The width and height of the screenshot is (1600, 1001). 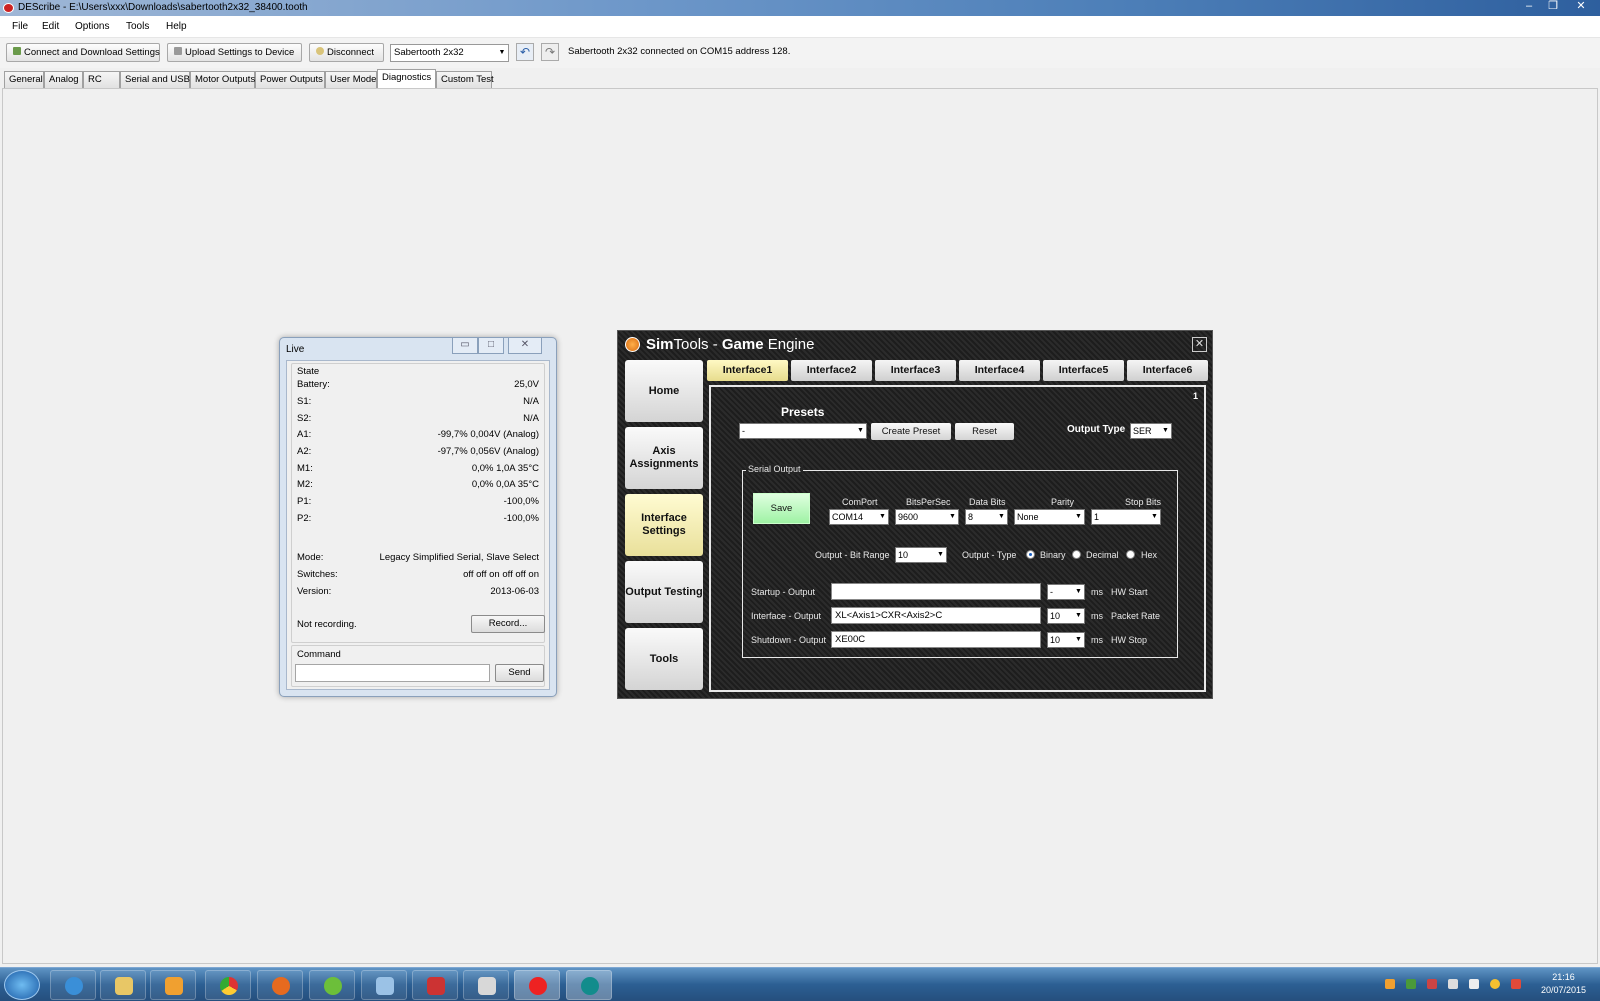 What do you see at coordinates (1129, 592) in the screenshot?
I see `hw-start-label: HW Start` at bounding box center [1129, 592].